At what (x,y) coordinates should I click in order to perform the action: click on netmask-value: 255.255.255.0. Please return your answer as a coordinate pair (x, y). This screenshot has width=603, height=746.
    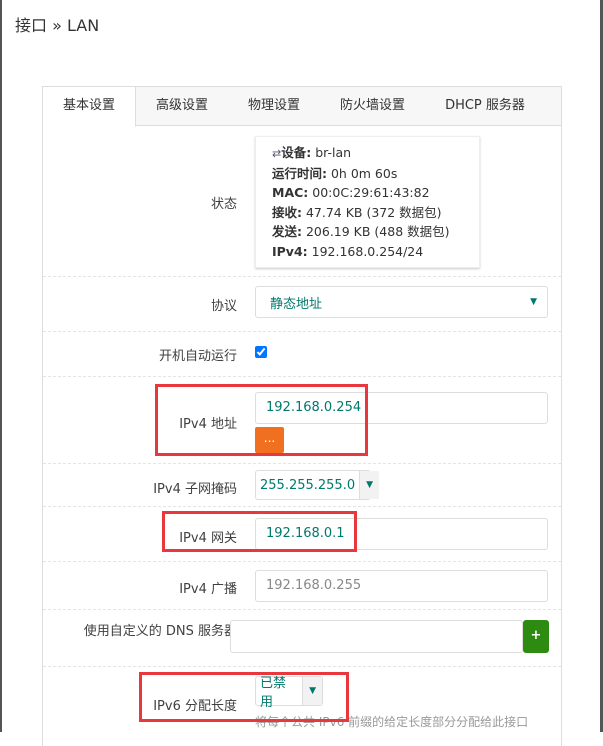
    Looking at the image, I should click on (308, 485).